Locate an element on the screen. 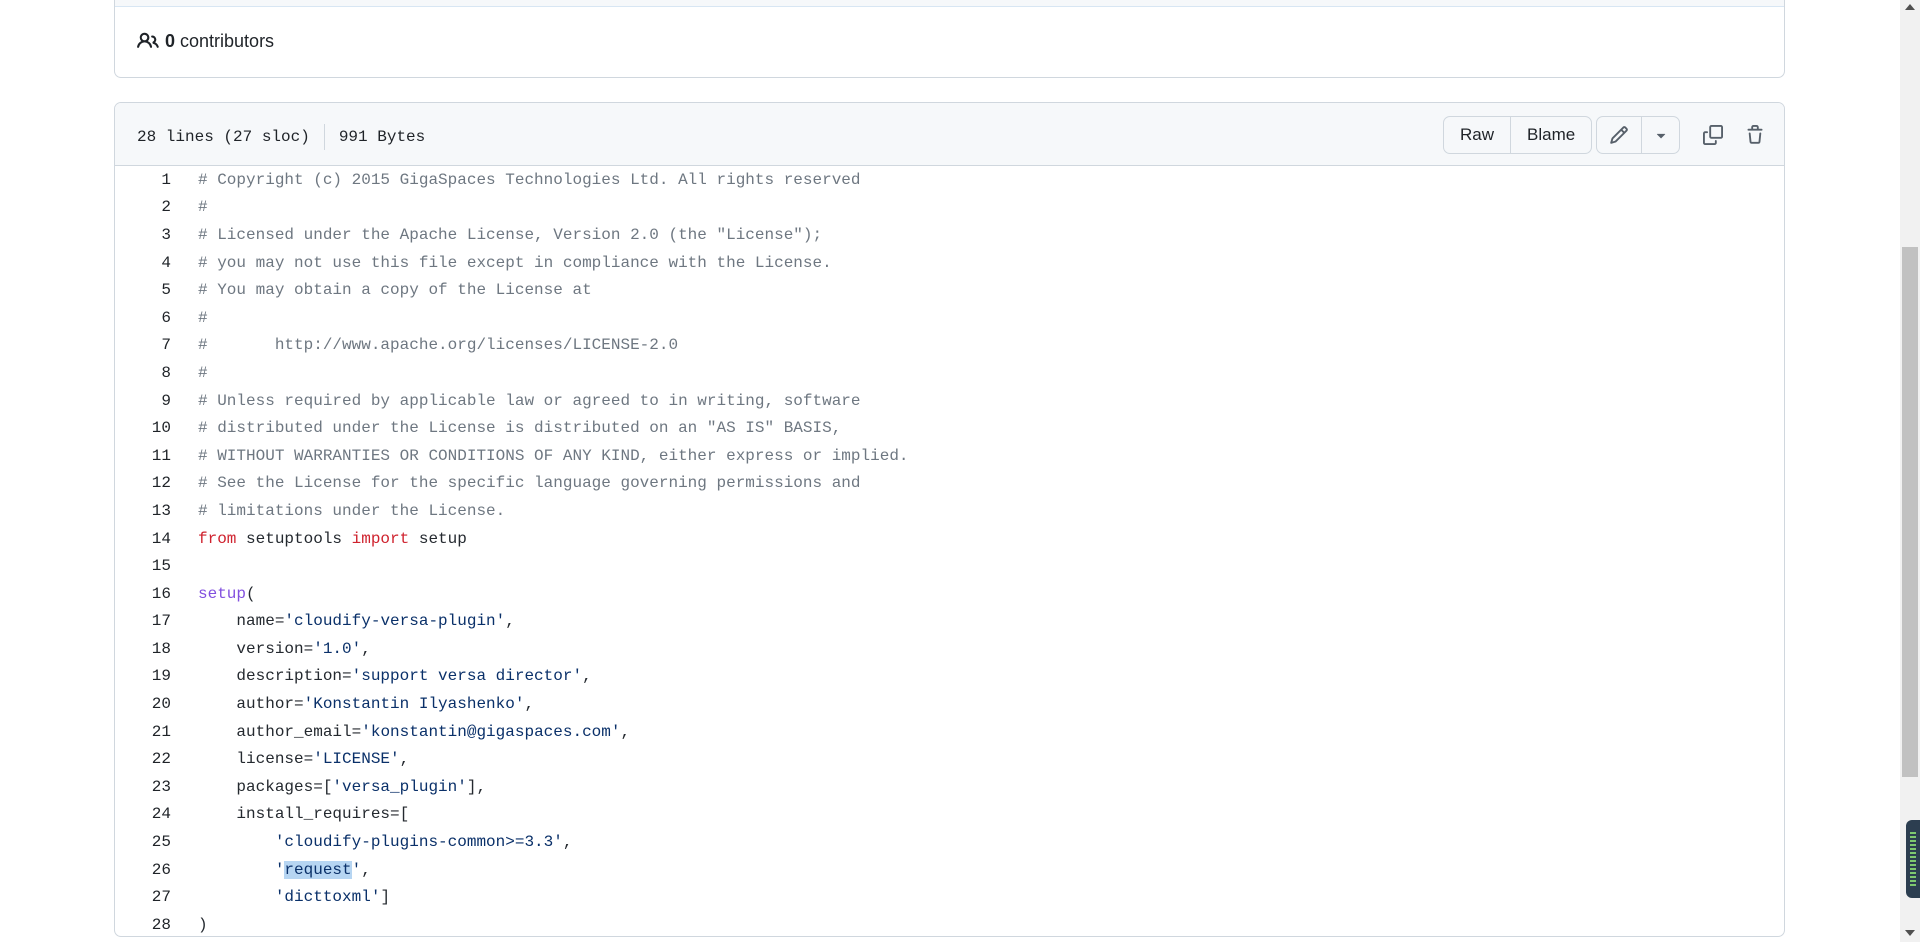 This screenshot has height=942, width=1920. string-literal: 'Konstantin Ilyashenko' is located at coordinates (414, 704).